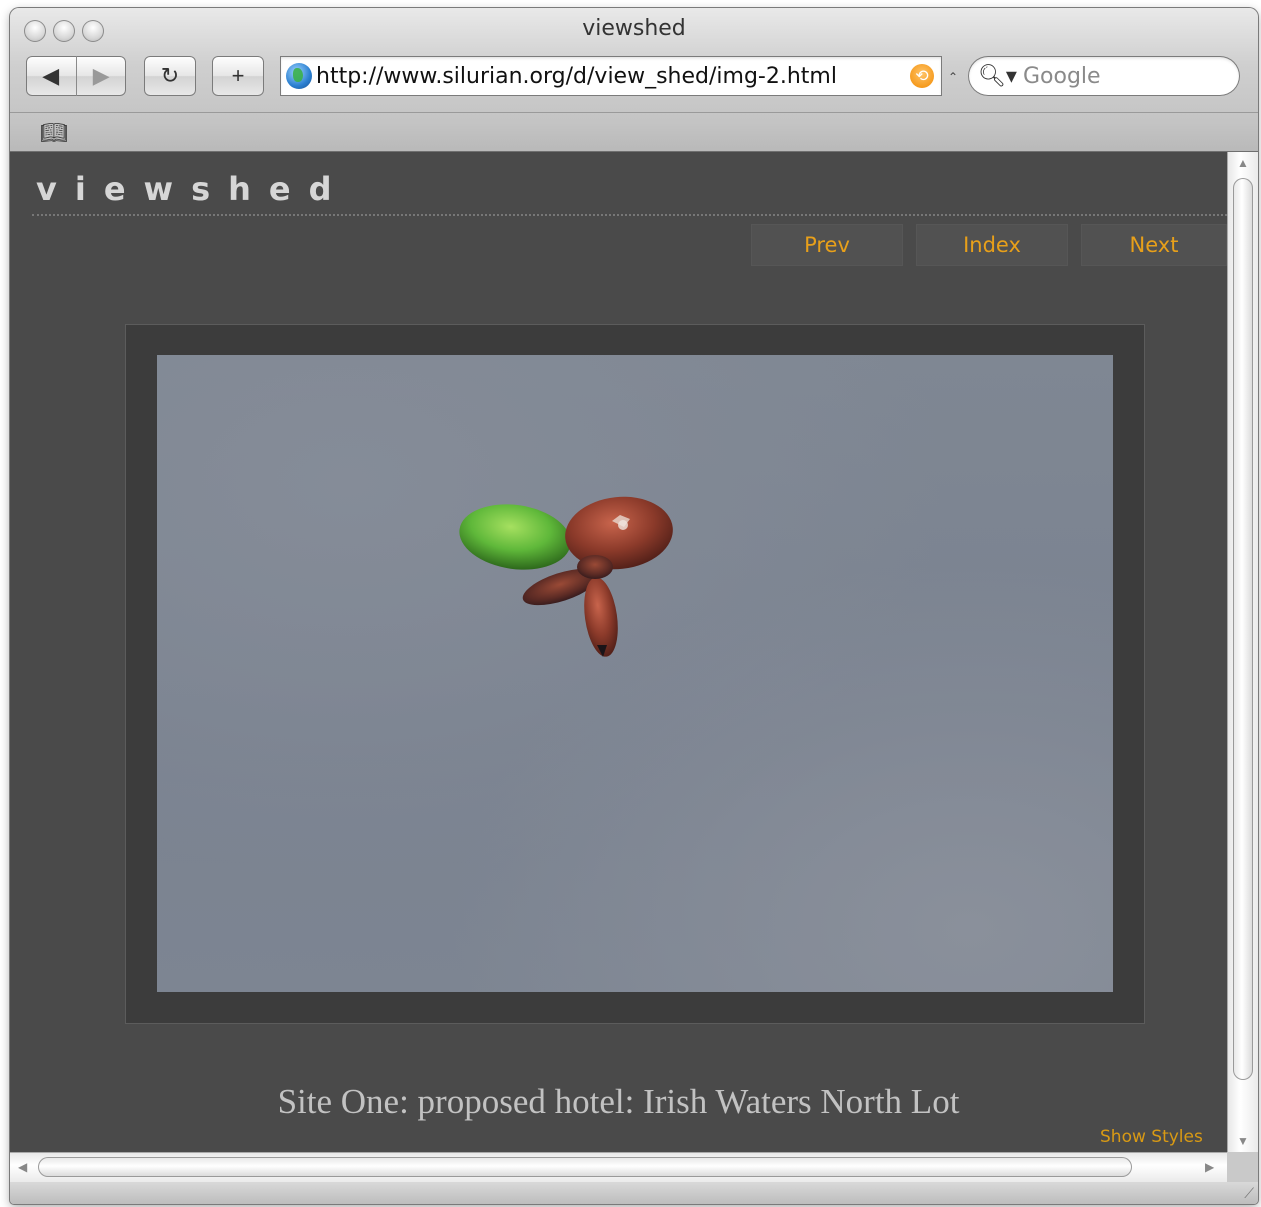  What do you see at coordinates (1243, 163) in the screenshot?
I see `scroll-up-icon: ▲` at bounding box center [1243, 163].